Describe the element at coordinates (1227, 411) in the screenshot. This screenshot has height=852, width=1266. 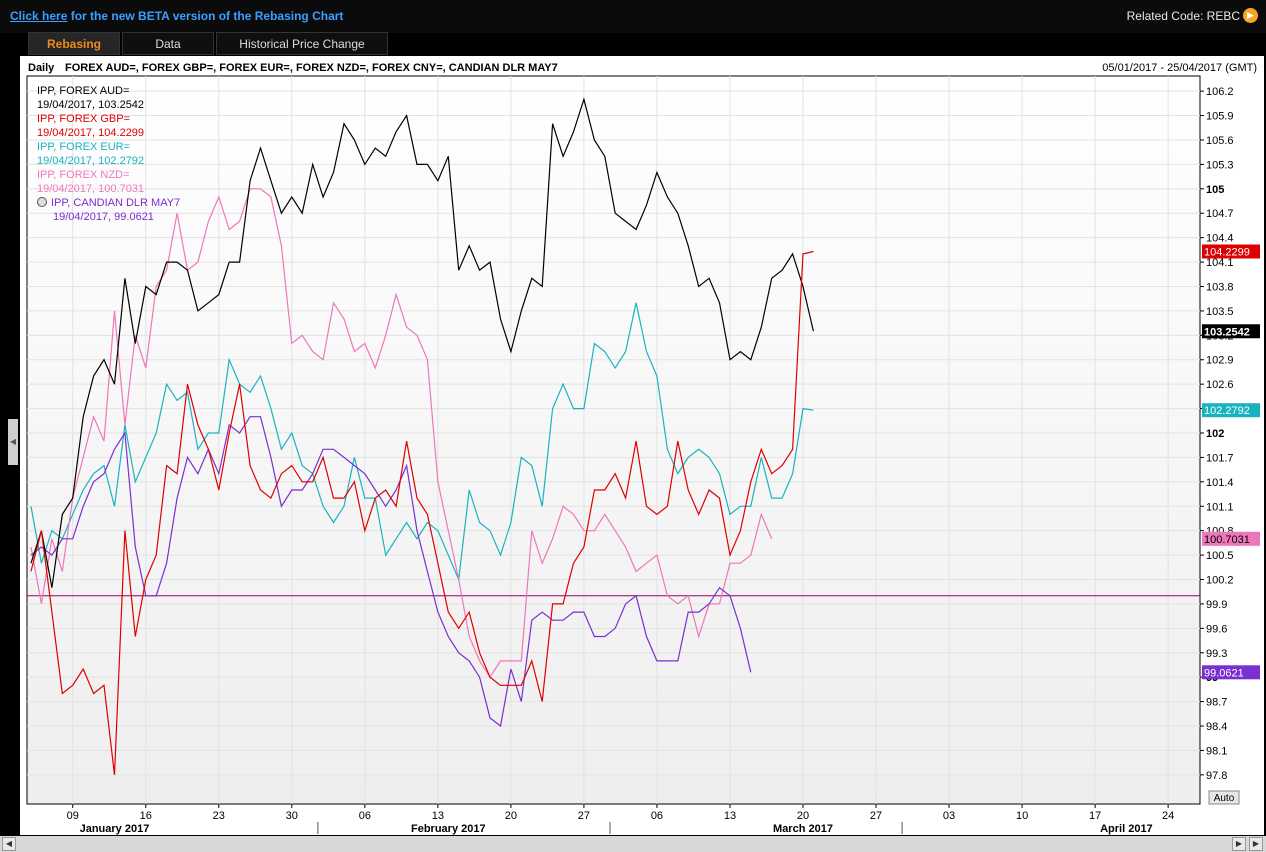
I see `end-label-eur: 102.2792` at that location.